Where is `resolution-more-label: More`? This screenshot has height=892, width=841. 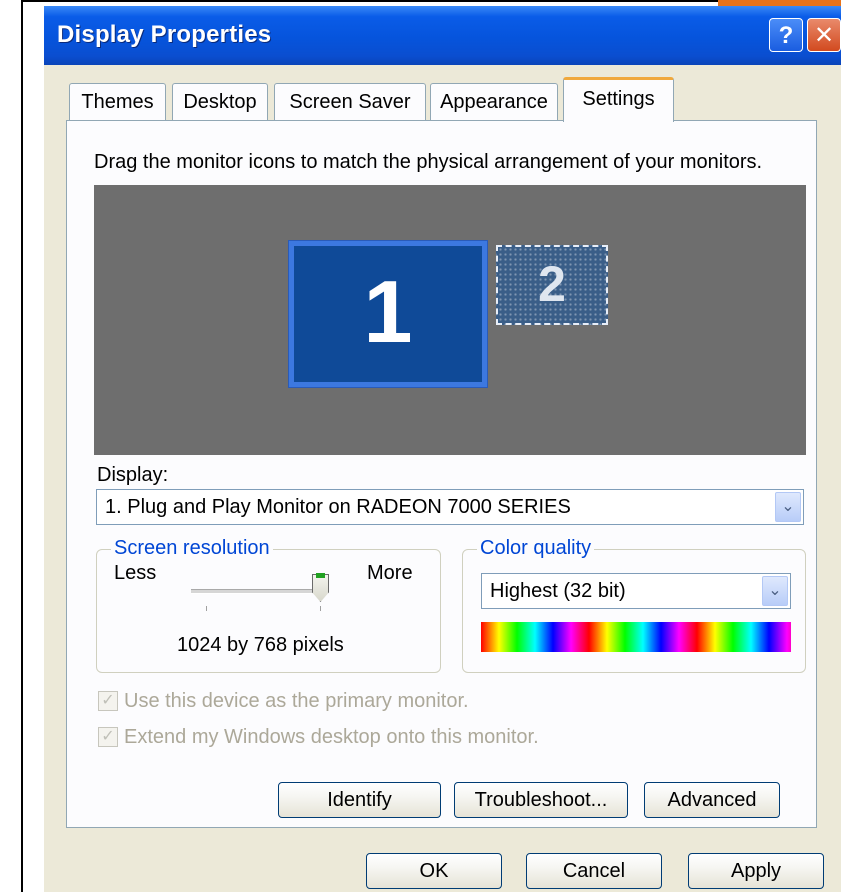
resolution-more-label: More is located at coordinates (390, 573).